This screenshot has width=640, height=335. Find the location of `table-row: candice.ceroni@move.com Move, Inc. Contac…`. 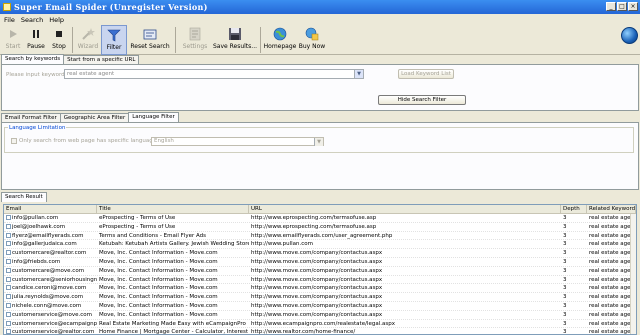

table-row: candice.ceroni@move.com Move, Inc. Contac… is located at coordinates (320, 289).